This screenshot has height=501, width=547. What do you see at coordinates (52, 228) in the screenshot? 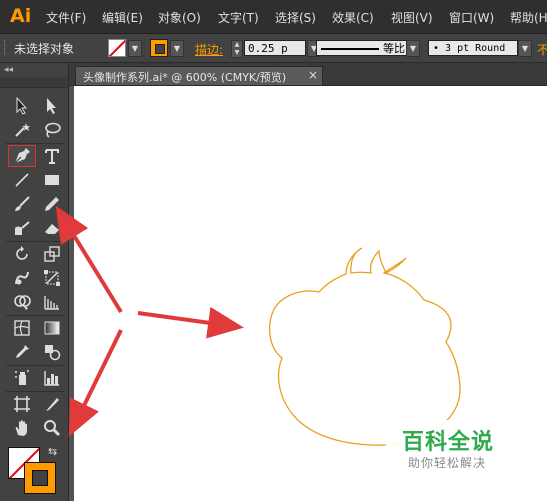
I see `eraser-tool-icon` at bounding box center [52, 228].